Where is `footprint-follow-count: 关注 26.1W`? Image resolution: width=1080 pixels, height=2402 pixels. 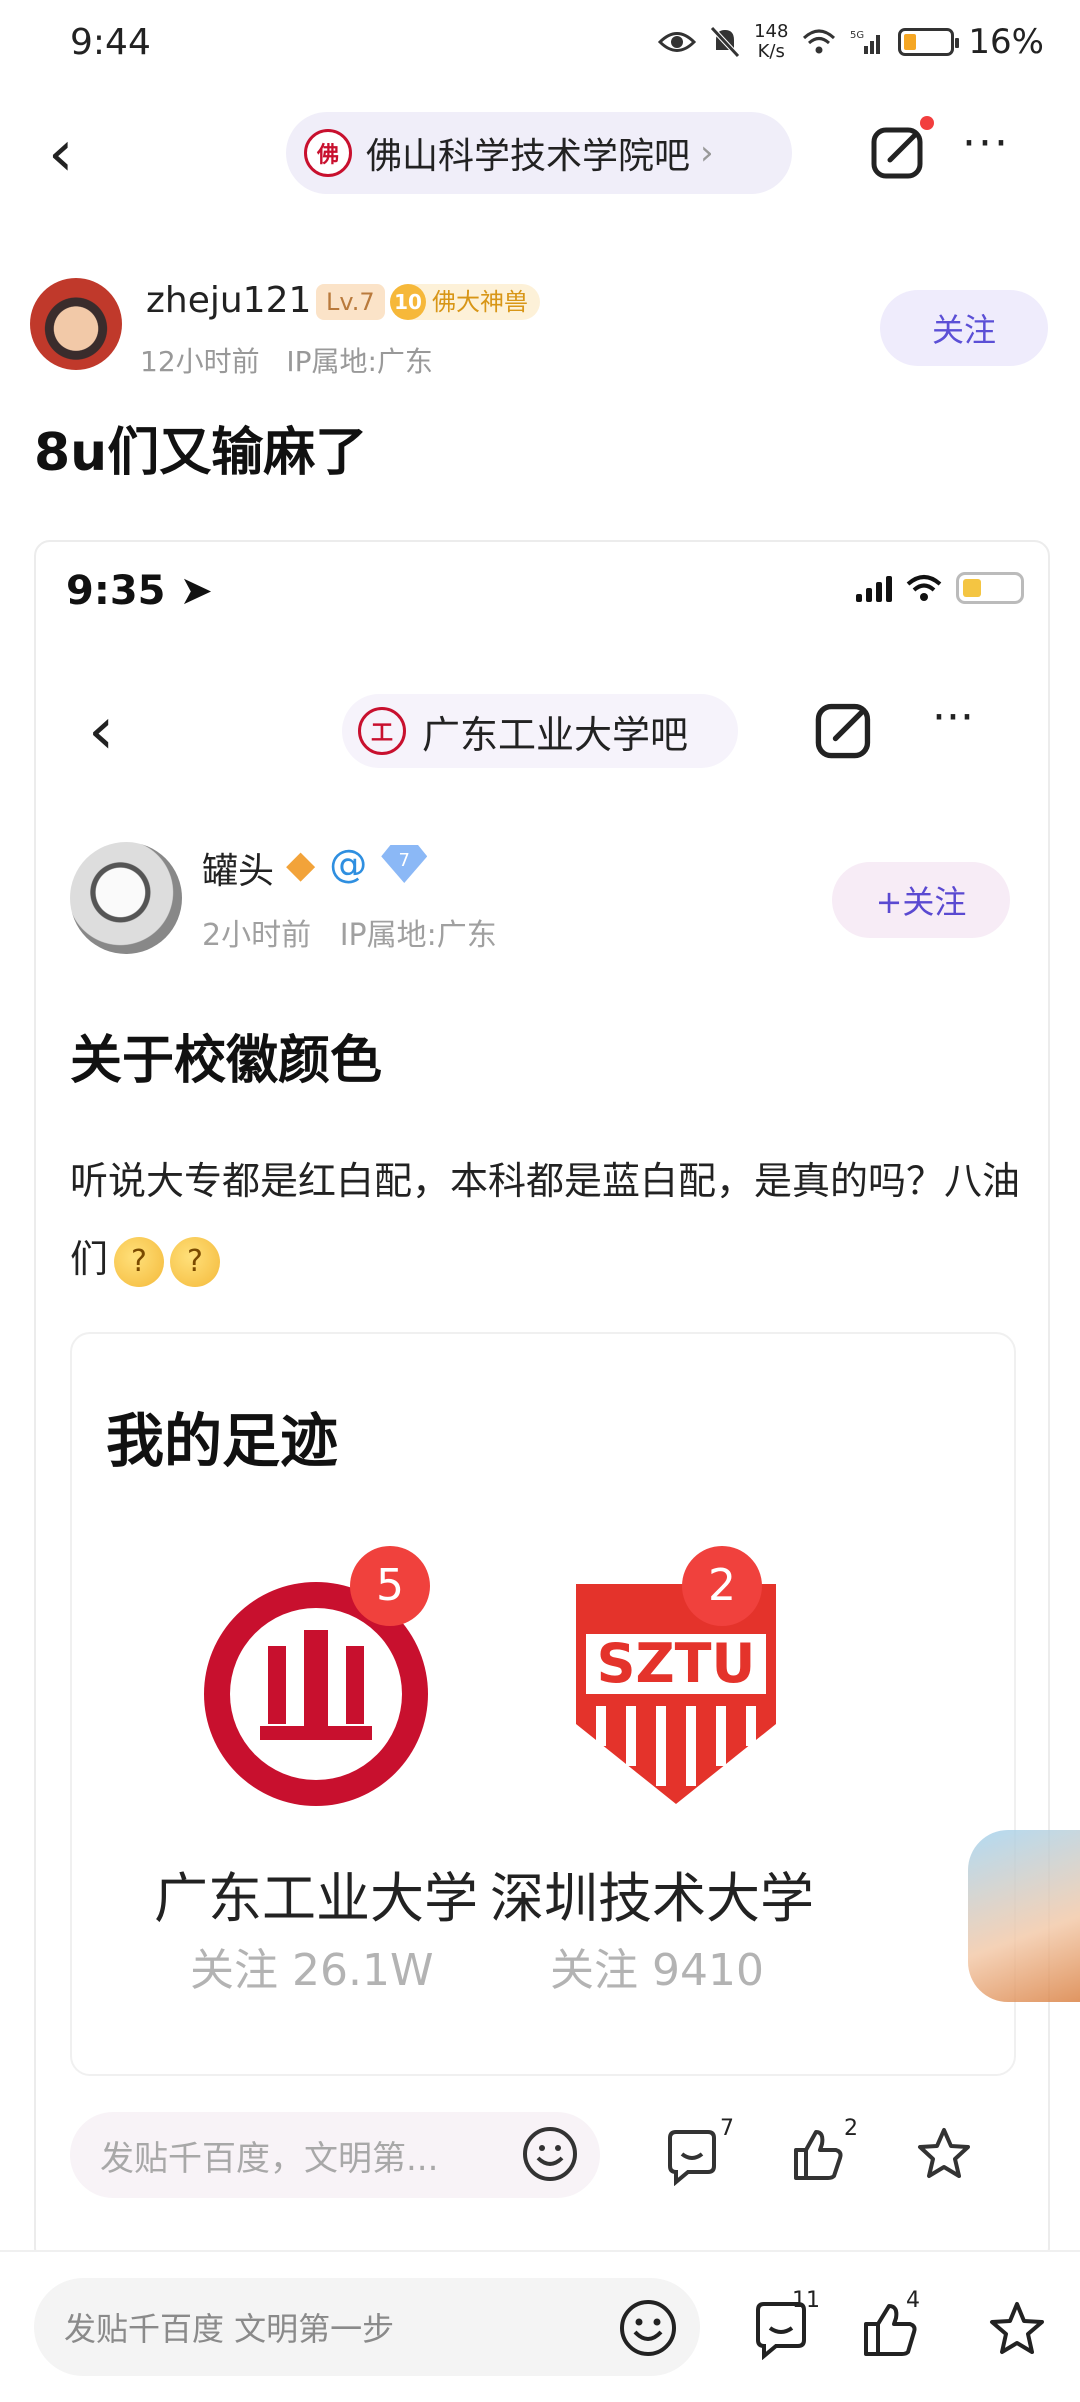
footprint-follow-count: 关注 26.1W is located at coordinates (312, 1970).